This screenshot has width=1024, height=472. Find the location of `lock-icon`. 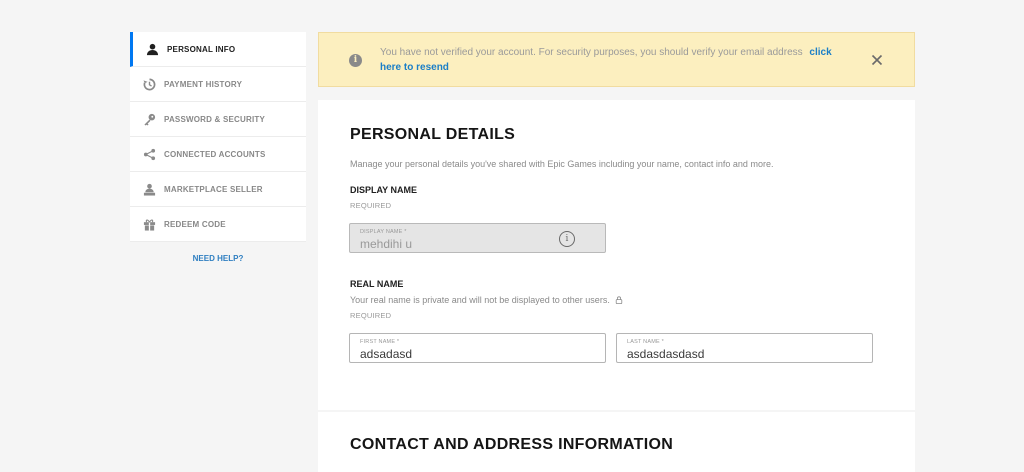

lock-icon is located at coordinates (619, 301).